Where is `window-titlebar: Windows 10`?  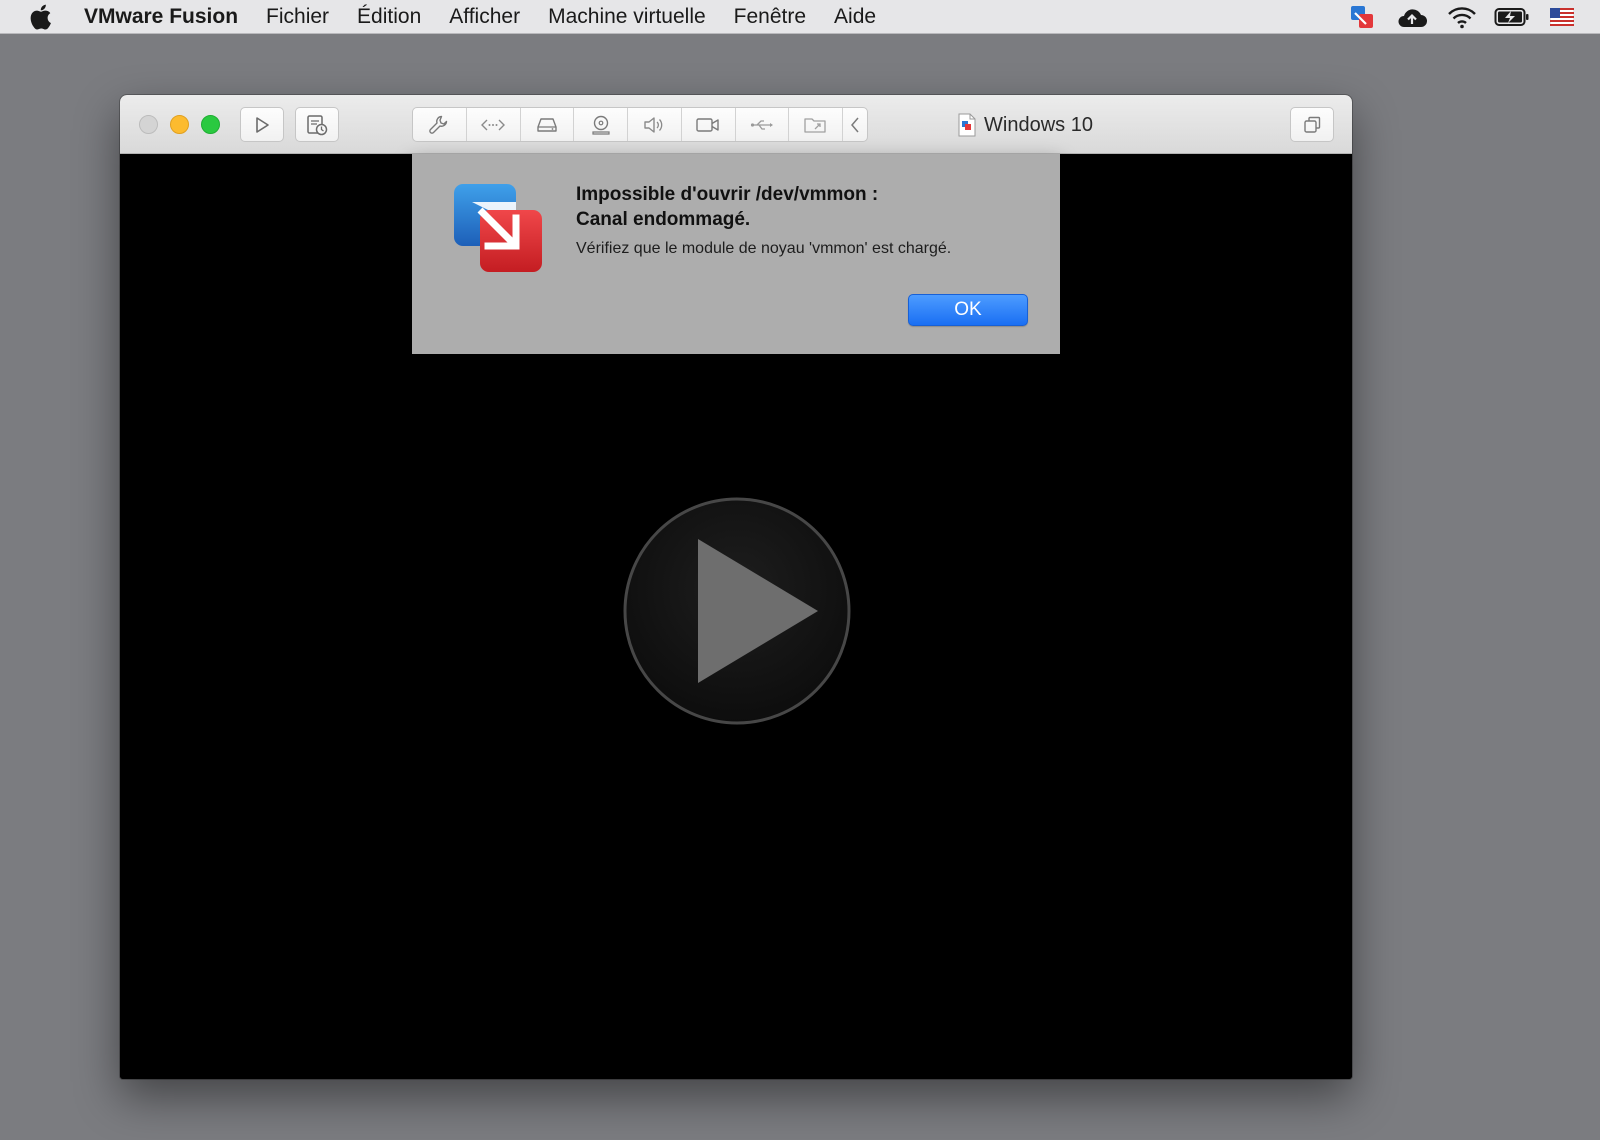
window-titlebar: Windows 10 is located at coordinates (736, 124).